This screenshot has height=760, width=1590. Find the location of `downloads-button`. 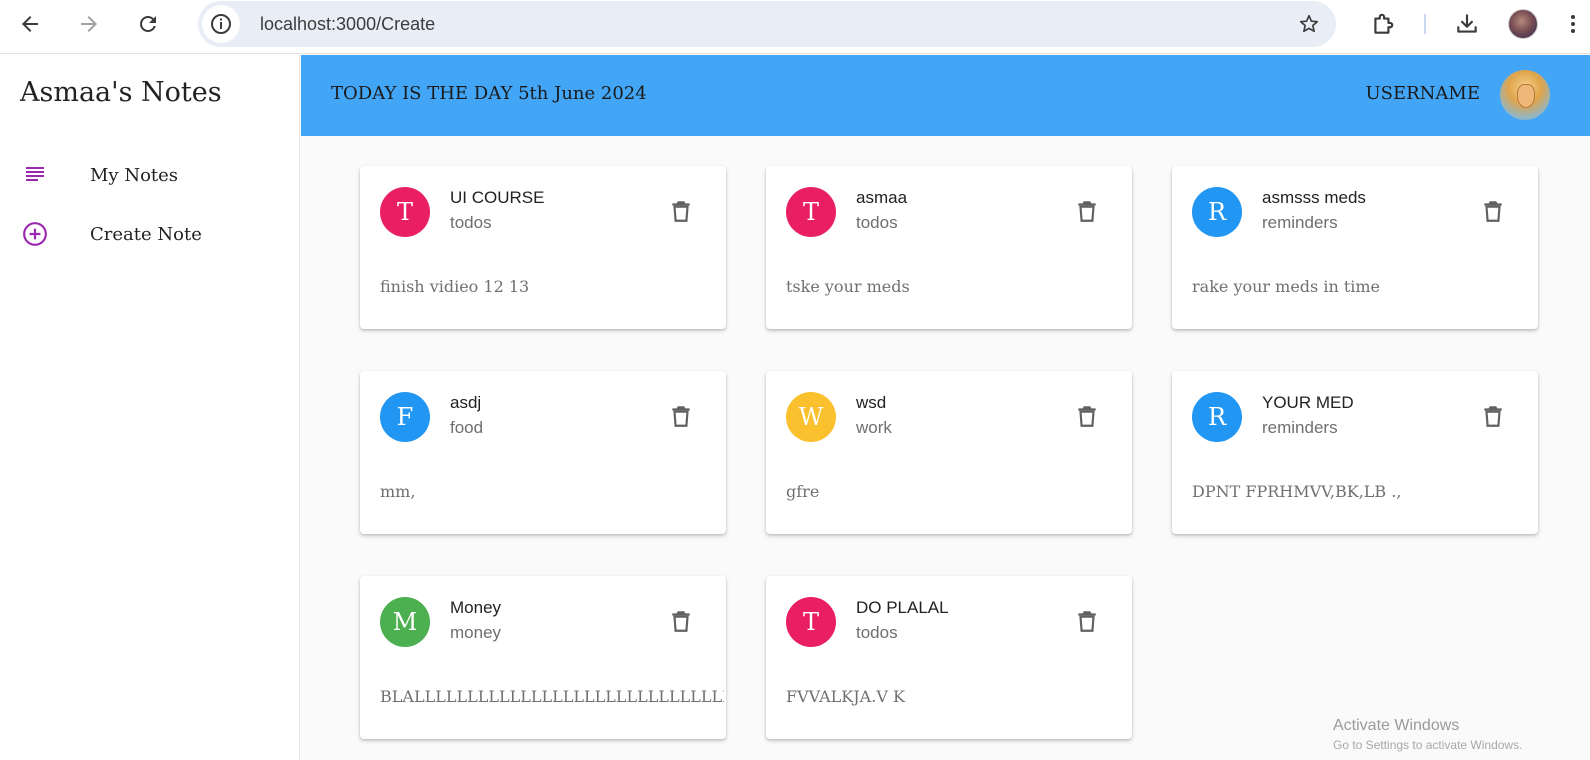

downloads-button is located at coordinates (1467, 24).